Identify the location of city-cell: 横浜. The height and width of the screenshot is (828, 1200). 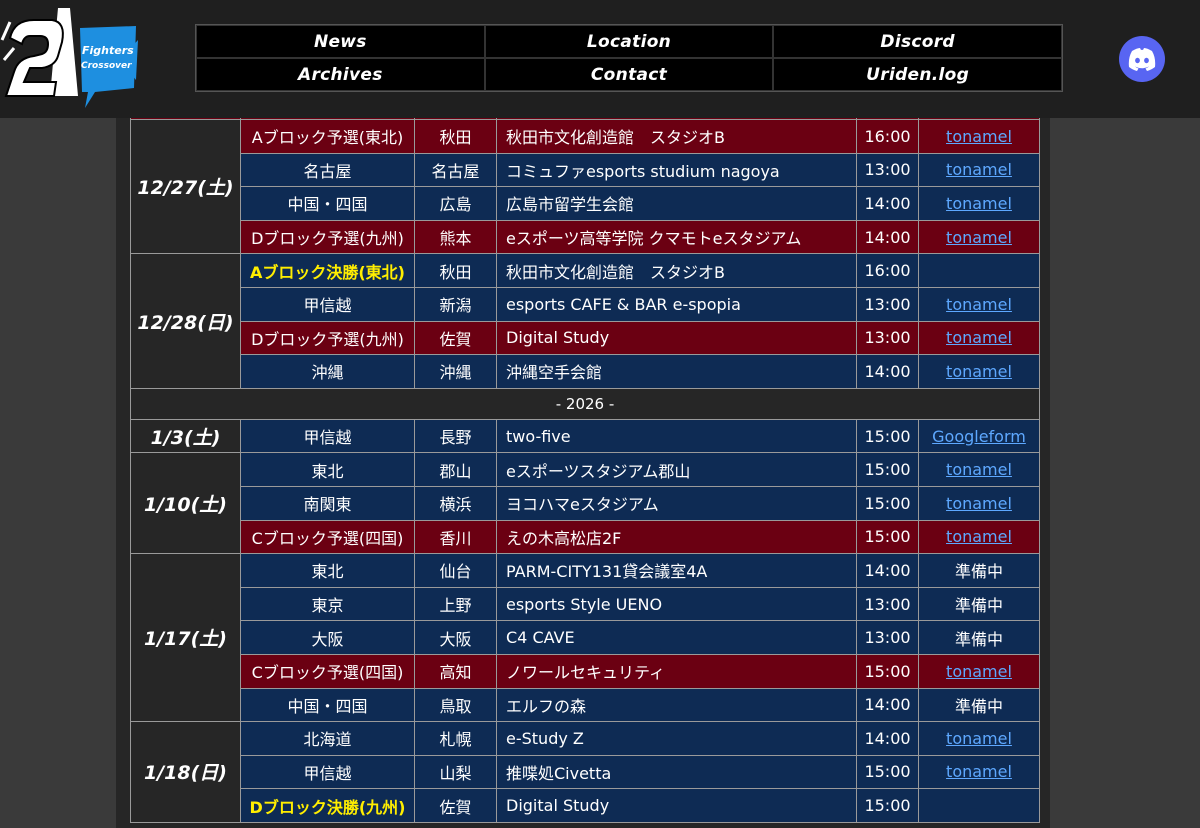
(455, 503).